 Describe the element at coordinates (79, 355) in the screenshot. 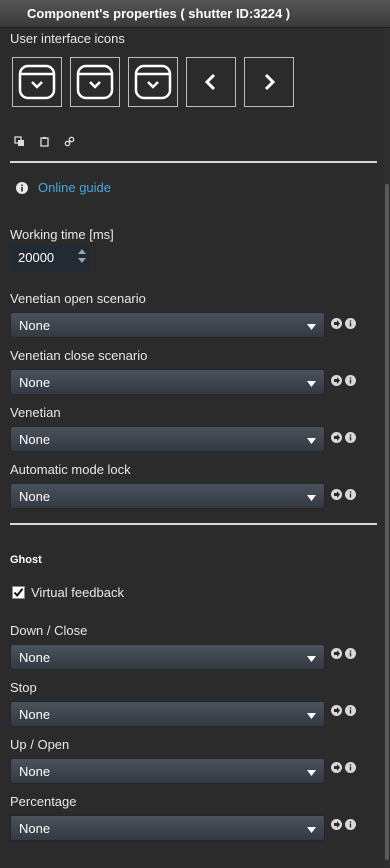

I see `field-label: Venetian close scenario` at that location.